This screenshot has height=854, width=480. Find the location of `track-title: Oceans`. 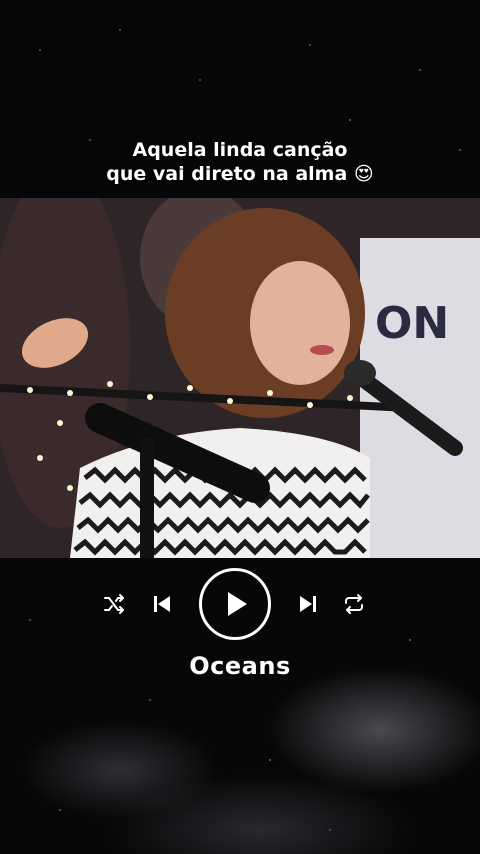

track-title: Oceans is located at coordinates (240, 666).